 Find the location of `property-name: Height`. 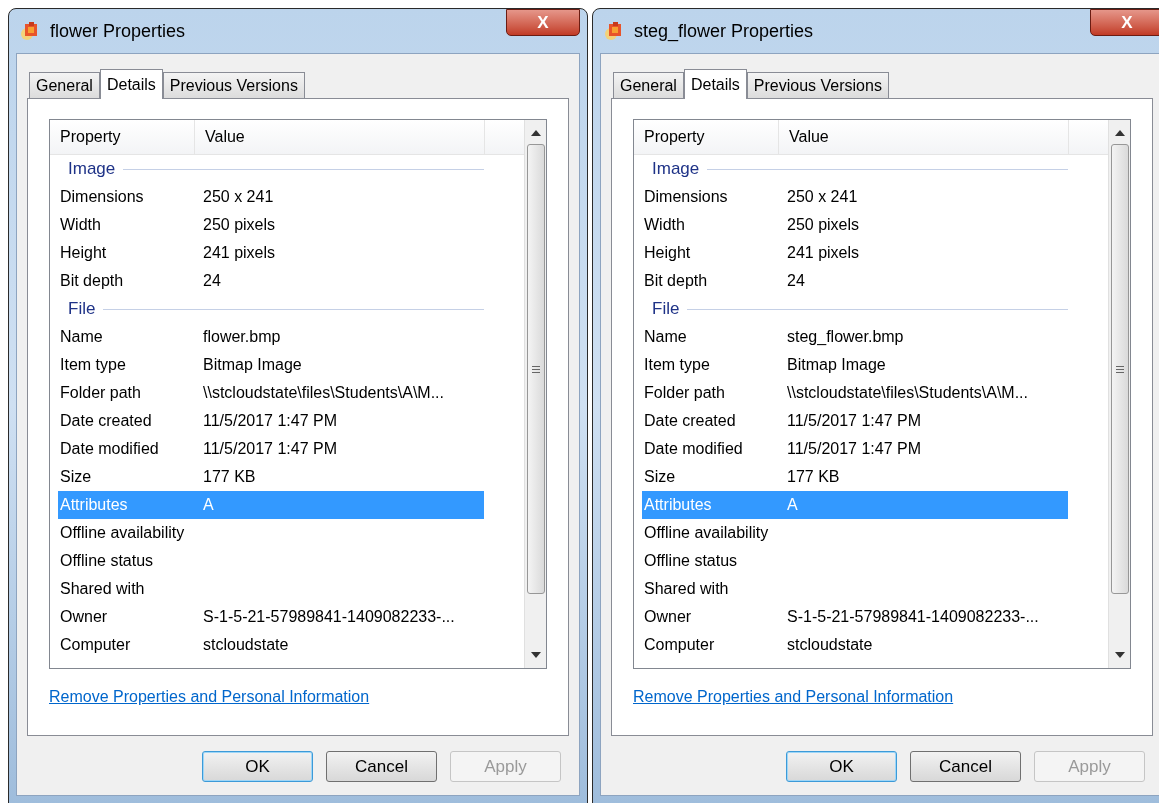

property-name: Height is located at coordinates (83, 253).